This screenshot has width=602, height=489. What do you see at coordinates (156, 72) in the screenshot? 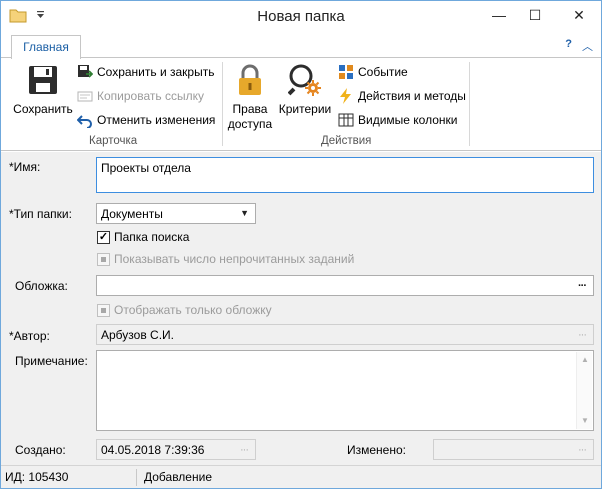
I see `save-and-close-label: Сохранить и закрыть` at bounding box center [156, 72].